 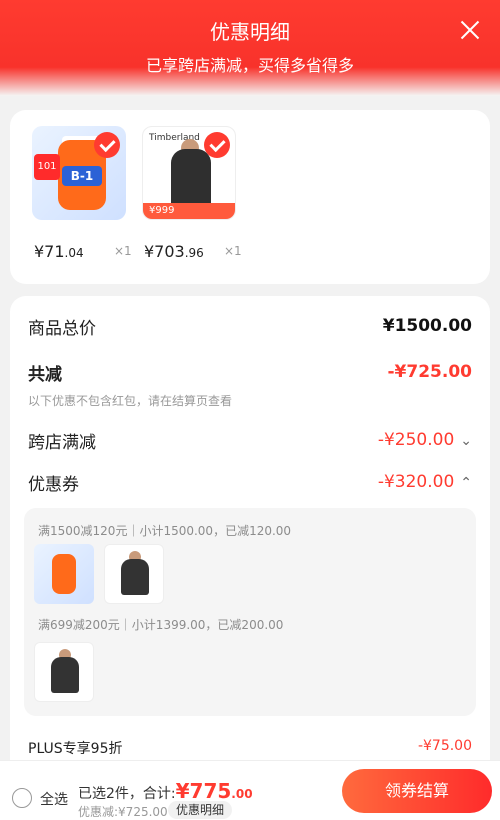 I want to click on select-all-label: 全选, so click(x=54, y=799).